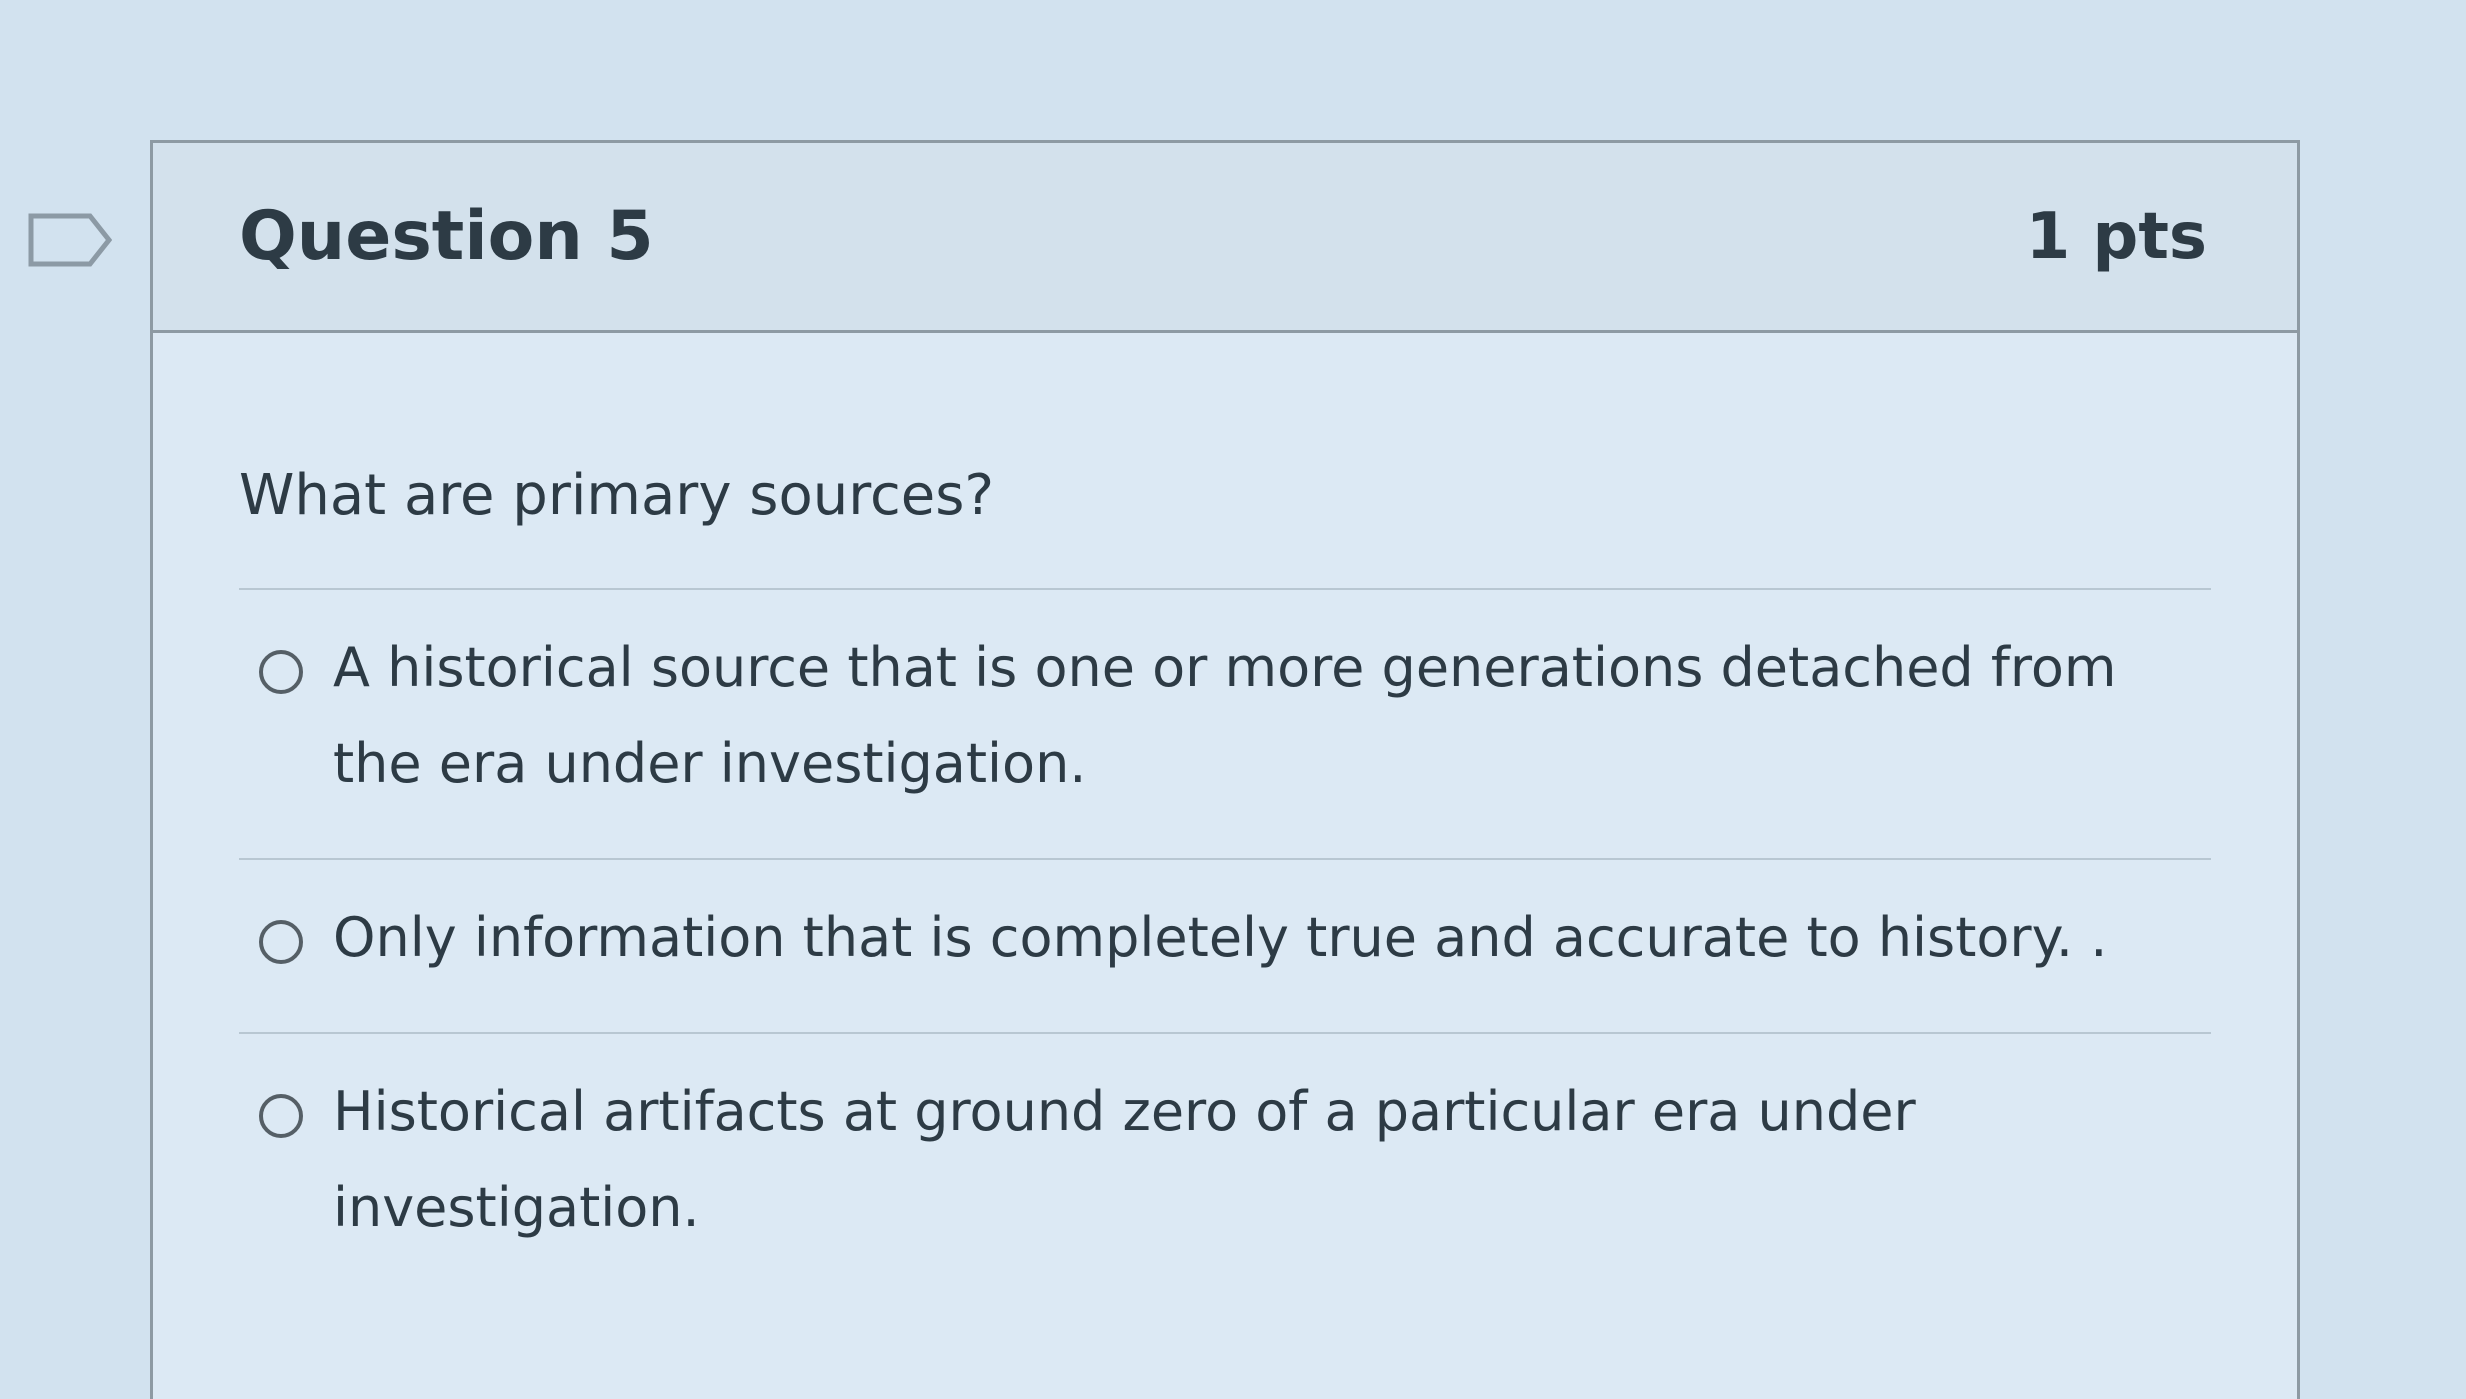 This screenshot has width=2466, height=1399. Describe the element at coordinates (2116, 236) in the screenshot. I see `question-points: 1 pts` at that location.